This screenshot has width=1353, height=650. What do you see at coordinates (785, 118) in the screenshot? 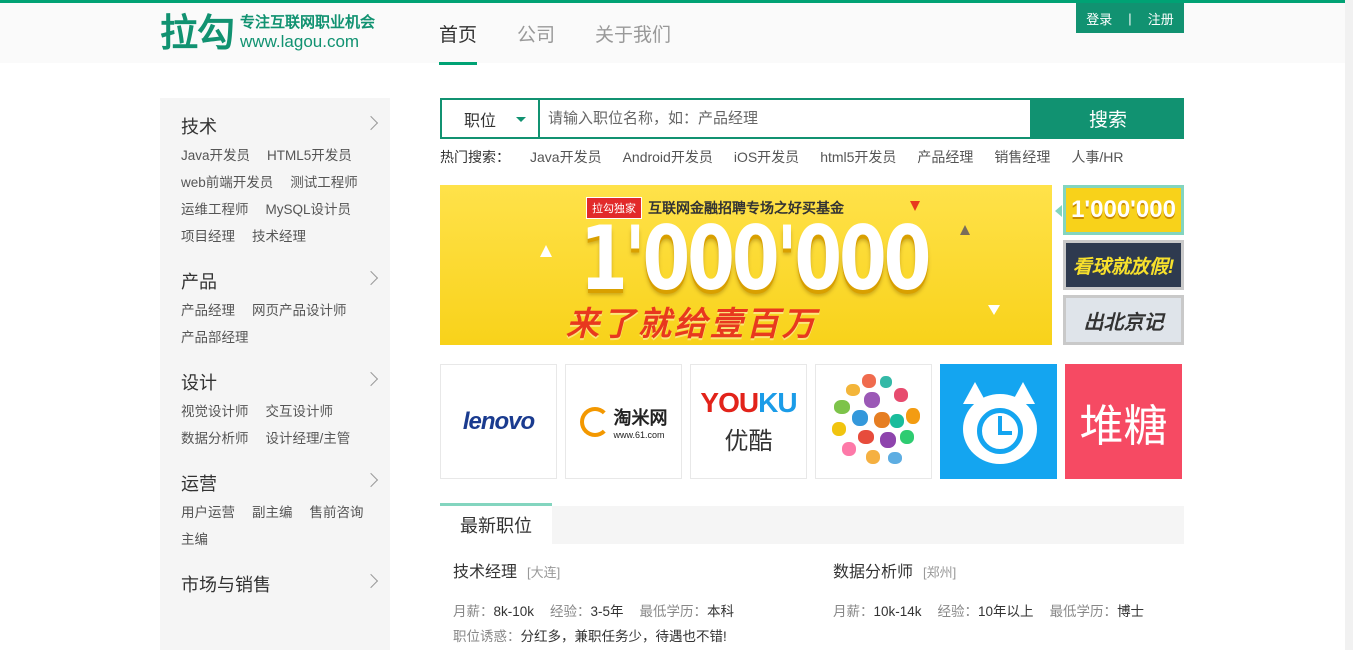
I see `search-input` at bounding box center [785, 118].